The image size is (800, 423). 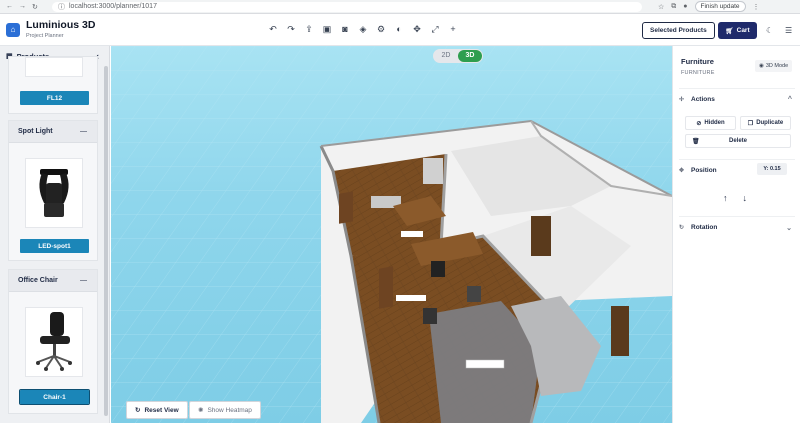 I want to click on copy-icon: ❐, so click(x=750, y=123).